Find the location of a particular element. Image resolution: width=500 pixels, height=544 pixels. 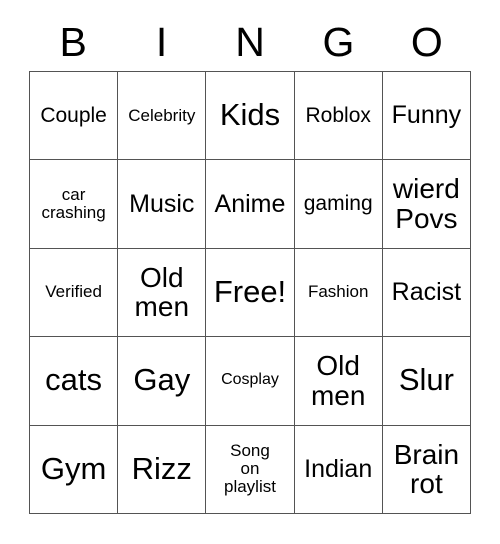

bingo-cell-r3c2: Old men is located at coordinates (162, 293).